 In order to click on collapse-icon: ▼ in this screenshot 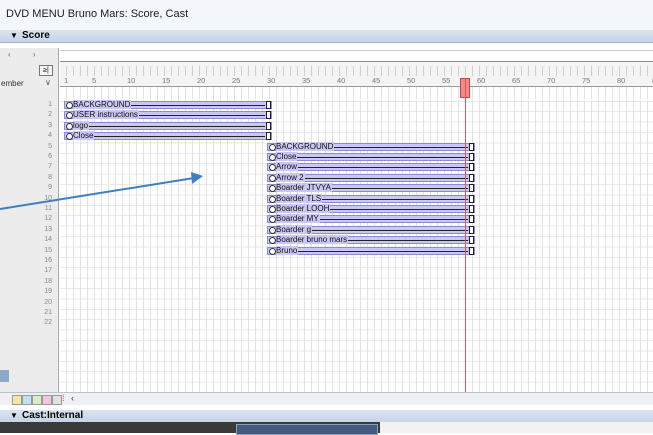, I will do `click(14, 415)`.